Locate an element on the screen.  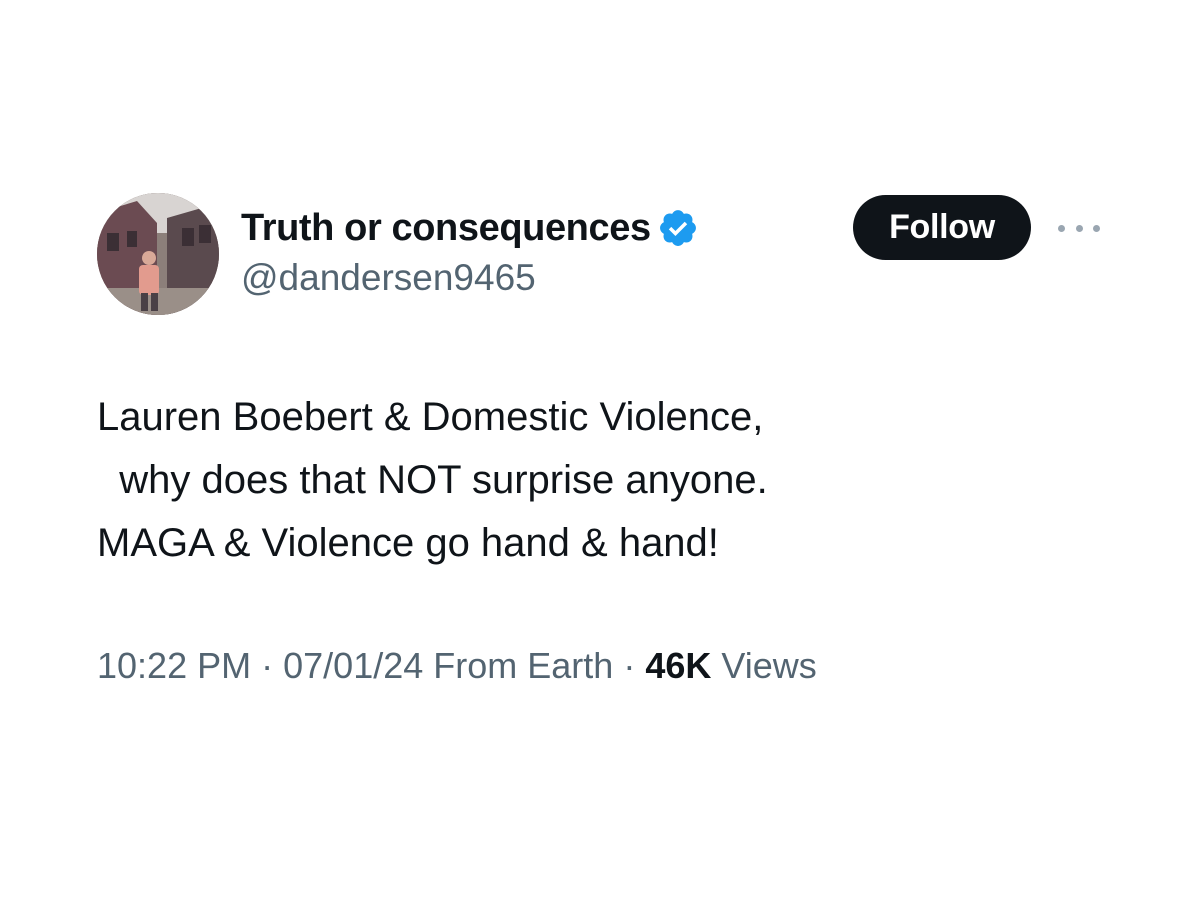
author-handle: @dandersen9465 is located at coordinates (388, 278).